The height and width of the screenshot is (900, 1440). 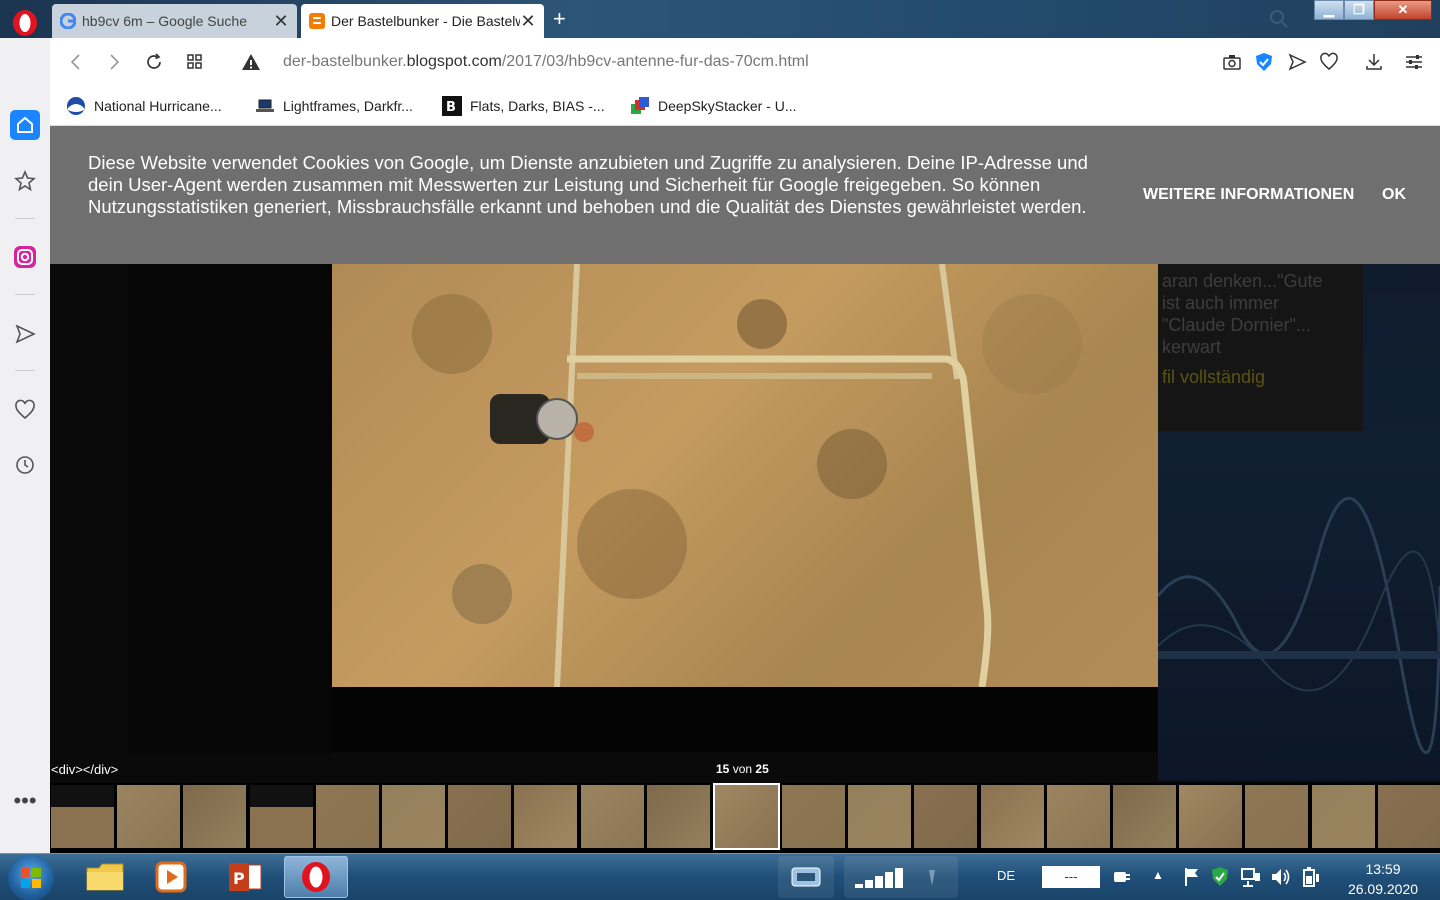 What do you see at coordinates (1374, 64) in the screenshot?
I see `downloads-icon` at bounding box center [1374, 64].